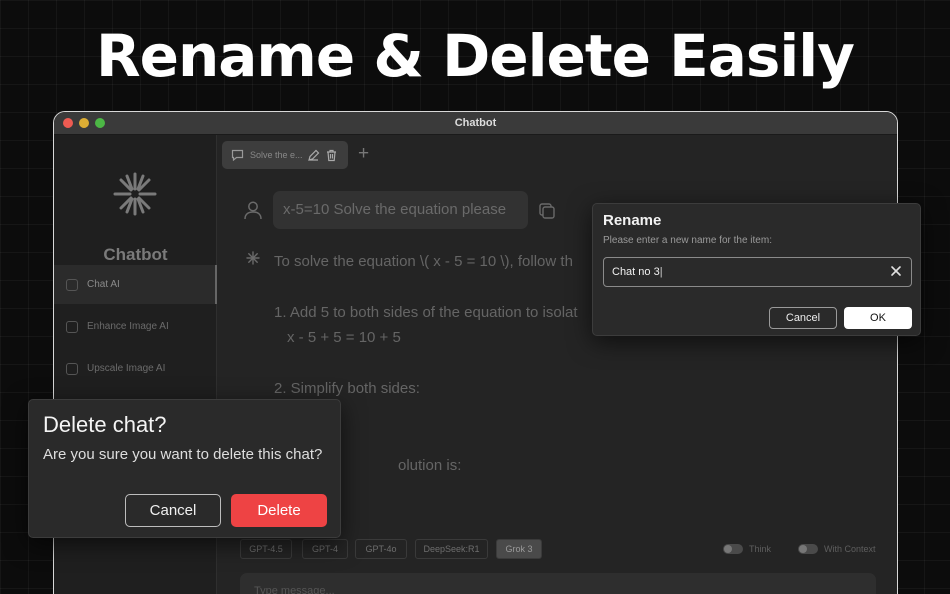 This screenshot has height=594, width=950. Describe the element at coordinates (400, 210) in the screenshot. I see `user-message: x-5=10 Solve the equation please` at that location.